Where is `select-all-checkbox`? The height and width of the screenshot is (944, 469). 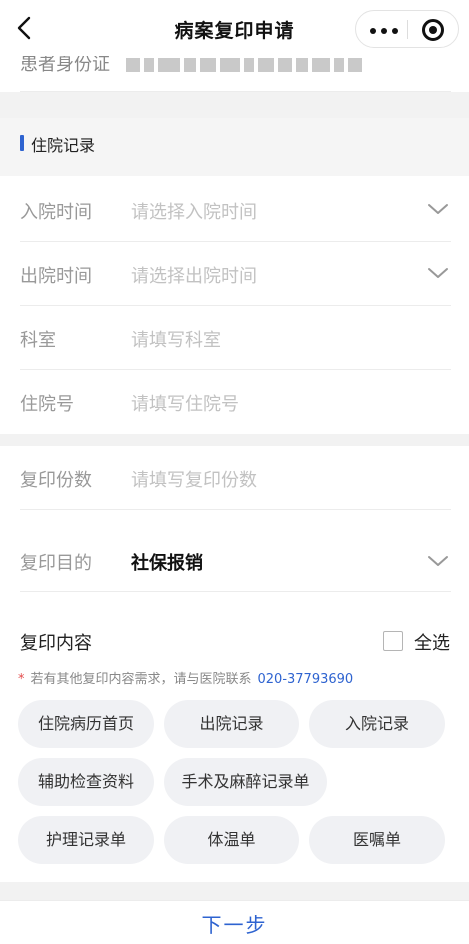
select-all-checkbox is located at coordinates (393, 641).